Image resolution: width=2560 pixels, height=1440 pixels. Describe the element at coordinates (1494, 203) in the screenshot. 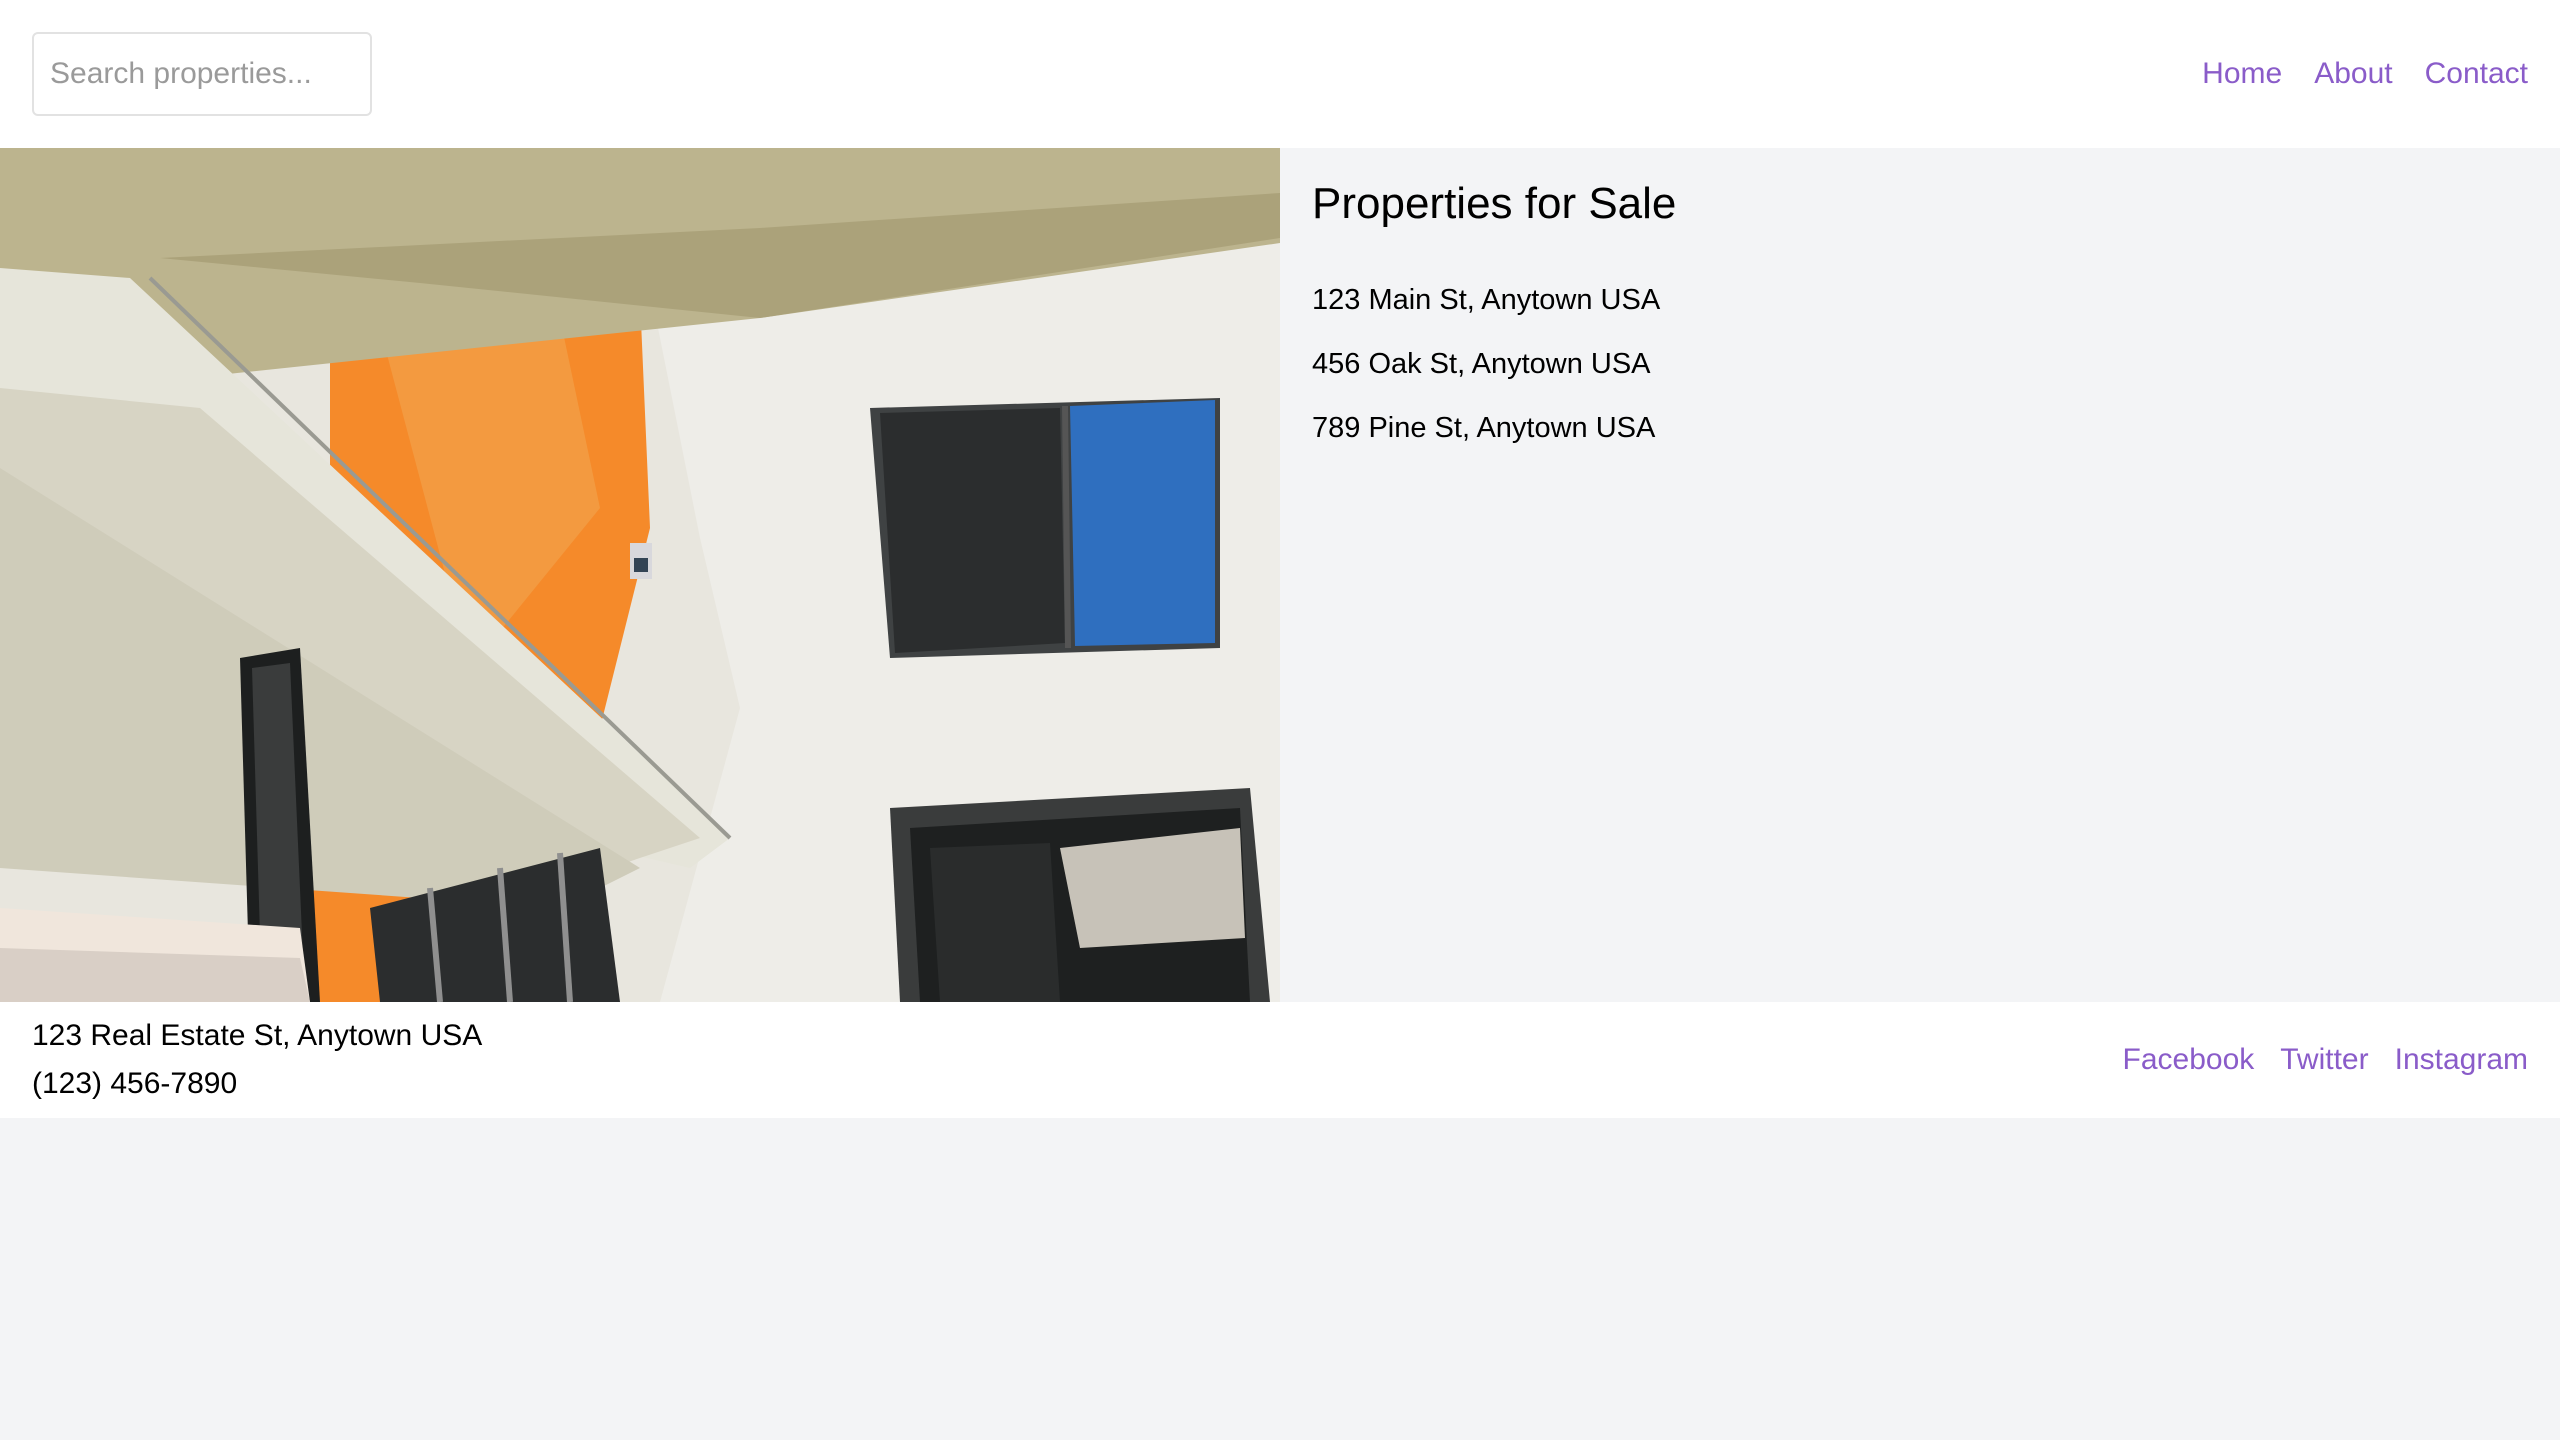

I see `listings-title: Properties for Sale` at that location.